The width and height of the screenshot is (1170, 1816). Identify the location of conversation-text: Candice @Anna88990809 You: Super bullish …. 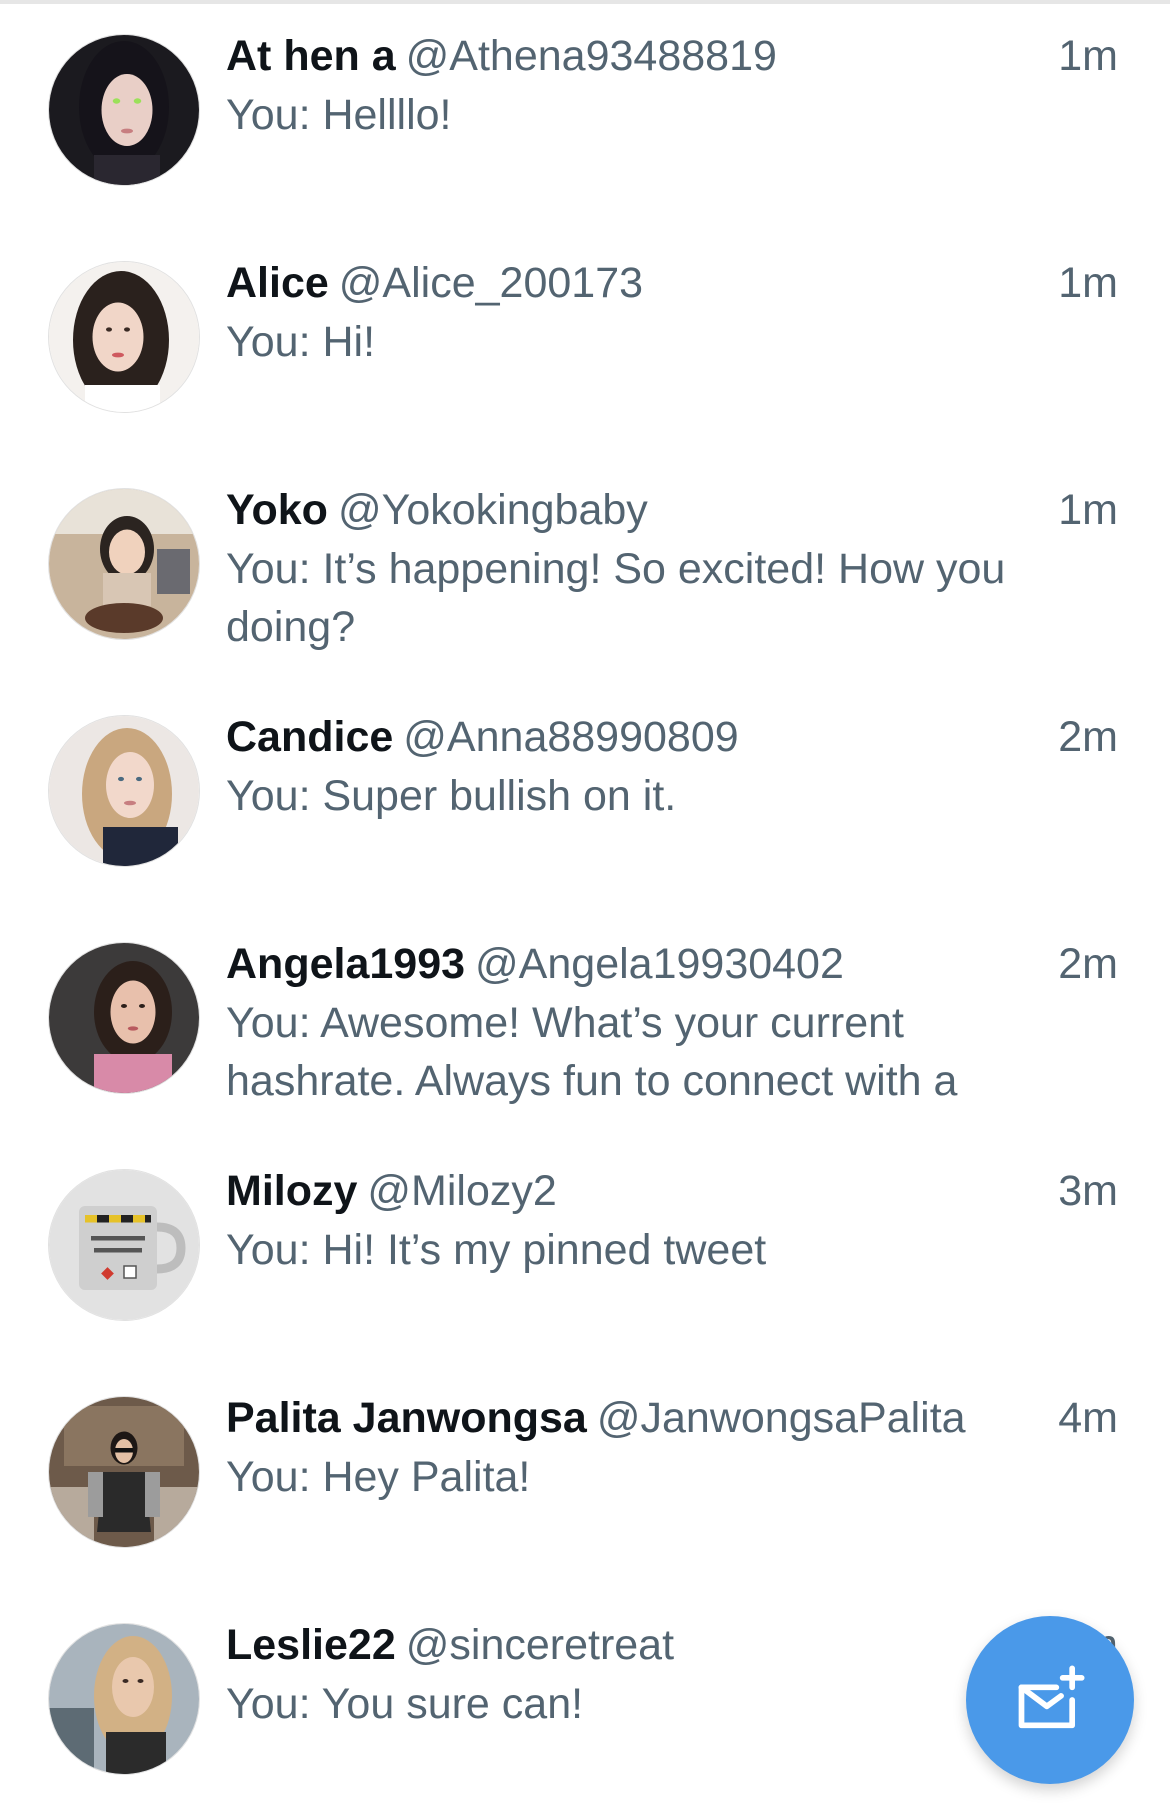
(641, 766).